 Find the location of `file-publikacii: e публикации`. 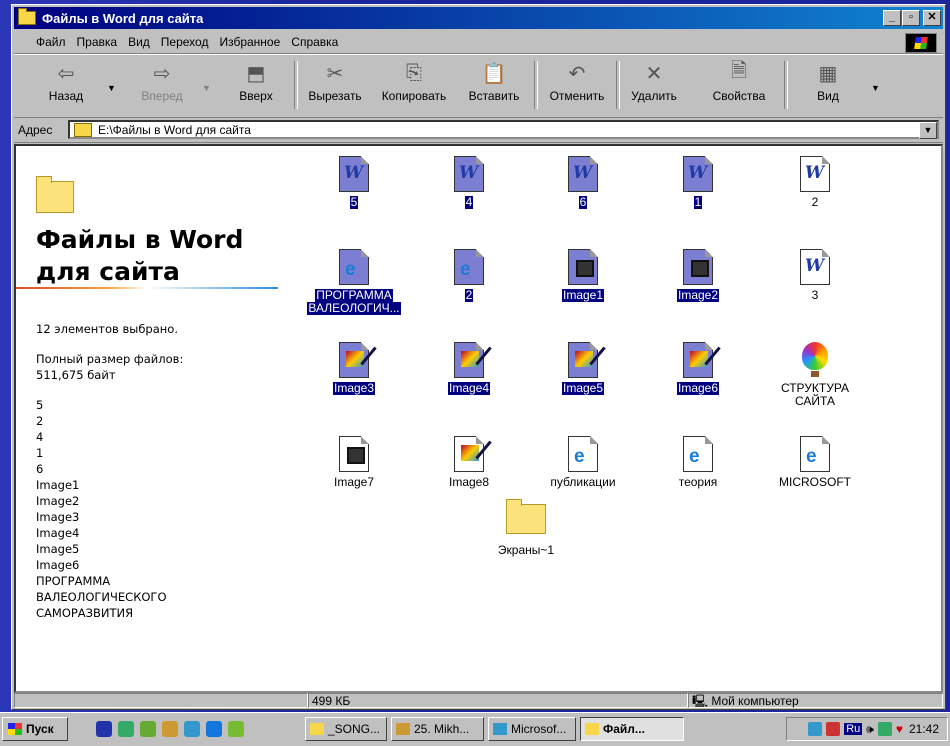

file-publikacii: e публикации is located at coordinates (583, 462).